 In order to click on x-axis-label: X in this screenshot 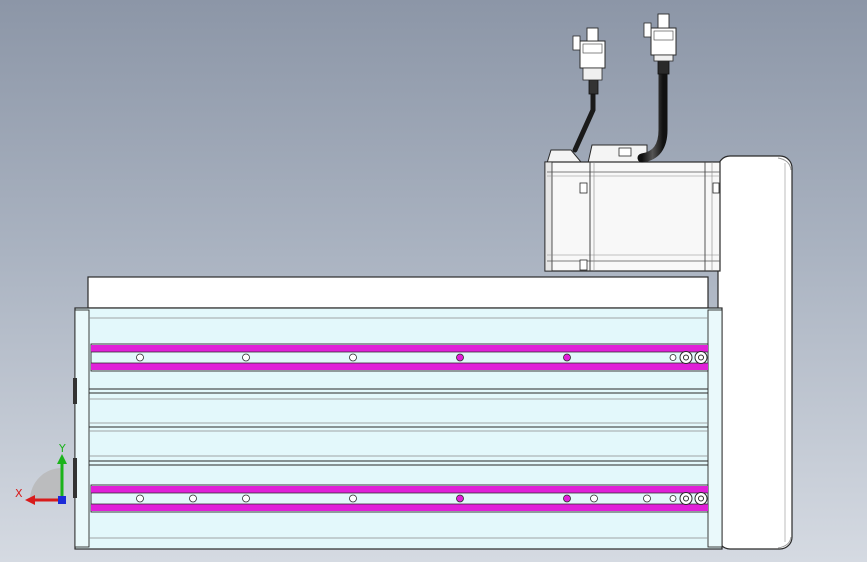, I will do `click(19, 493)`.